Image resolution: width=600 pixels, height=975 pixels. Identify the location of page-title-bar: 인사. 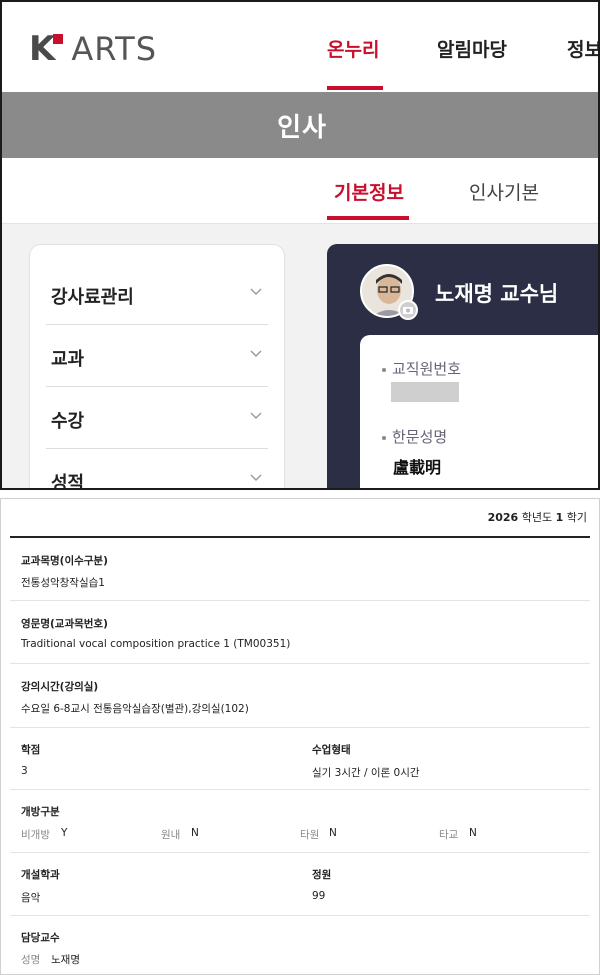
(300, 125).